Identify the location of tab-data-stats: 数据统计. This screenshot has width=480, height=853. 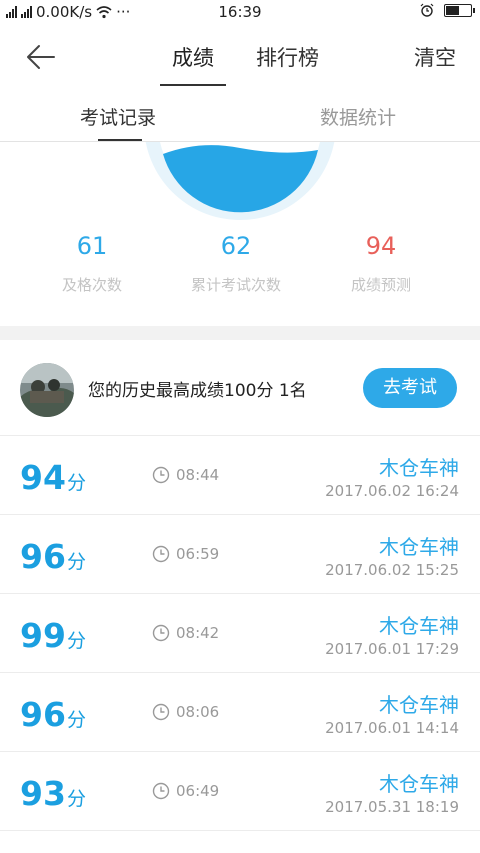
(358, 116).